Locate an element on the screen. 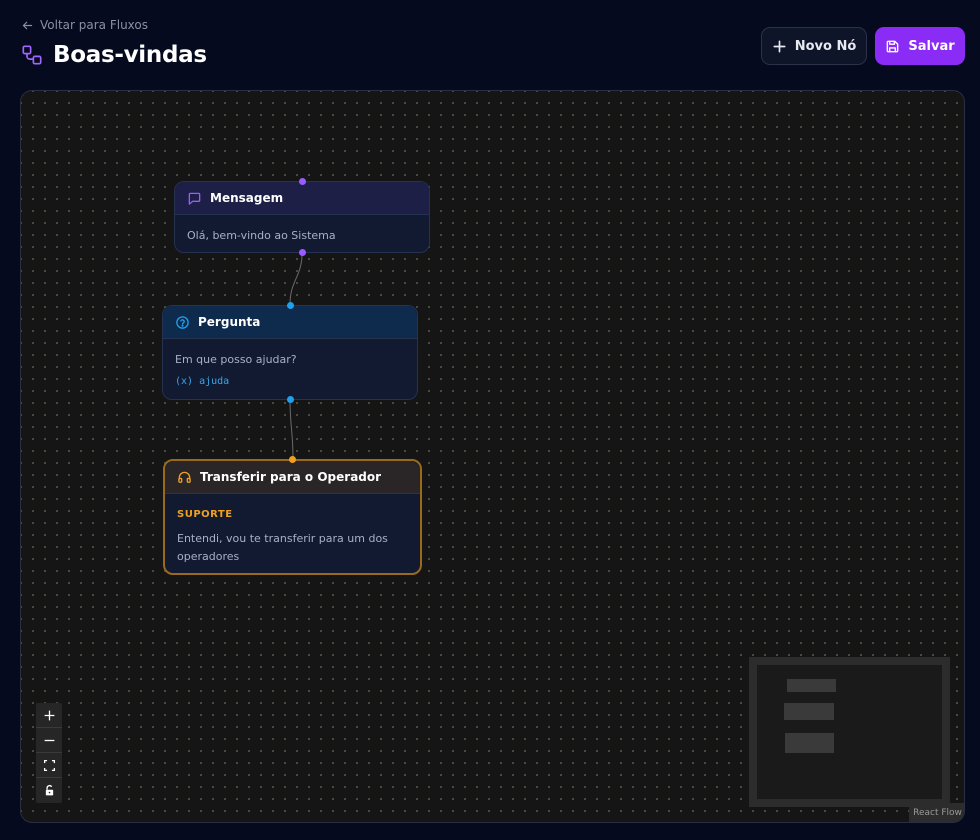  workflow-icon is located at coordinates (32, 55).